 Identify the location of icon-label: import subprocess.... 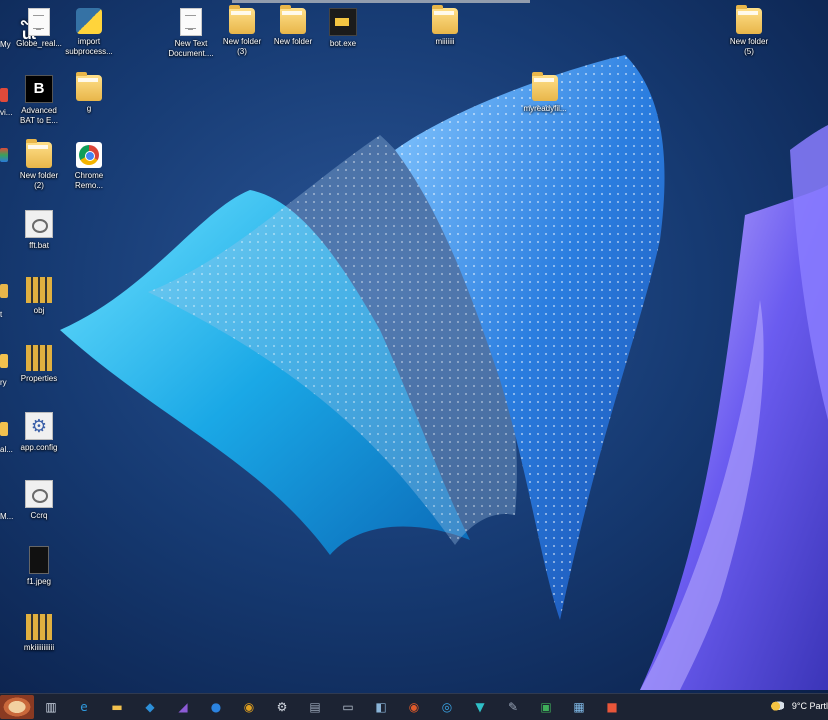
(89, 46).